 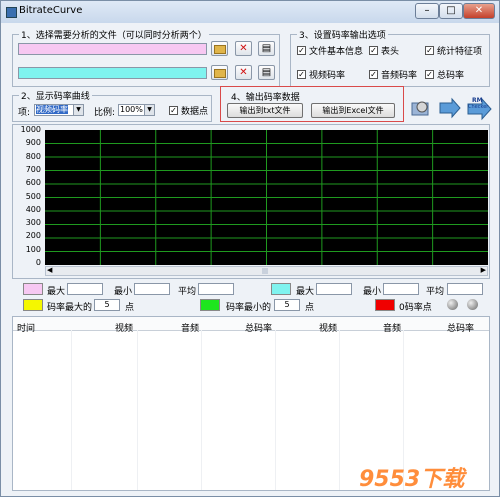 I want to click on column-header-audio-2: 音频, so click(x=392, y=327).